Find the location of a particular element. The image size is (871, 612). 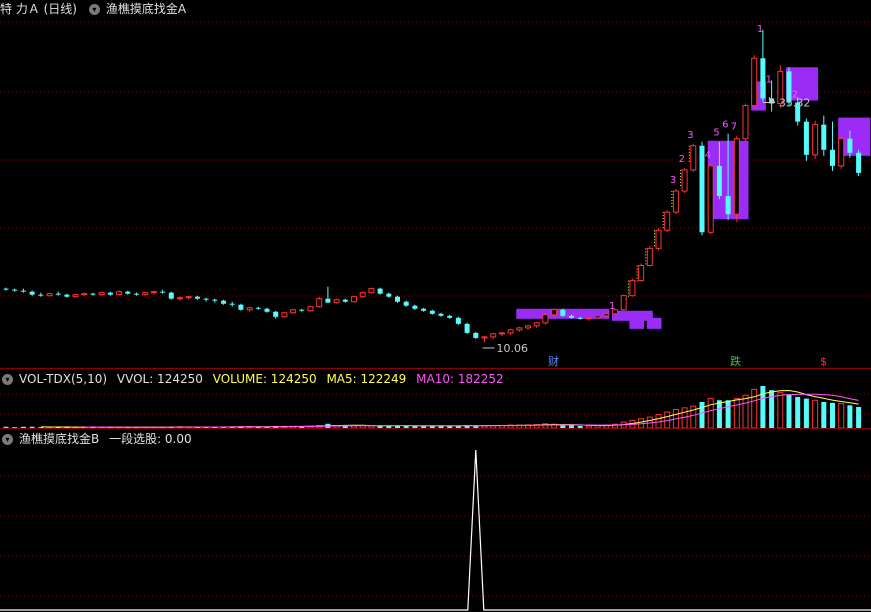

indicator-b-toggle-icon: ▾ is located at coordinates (7, 439).